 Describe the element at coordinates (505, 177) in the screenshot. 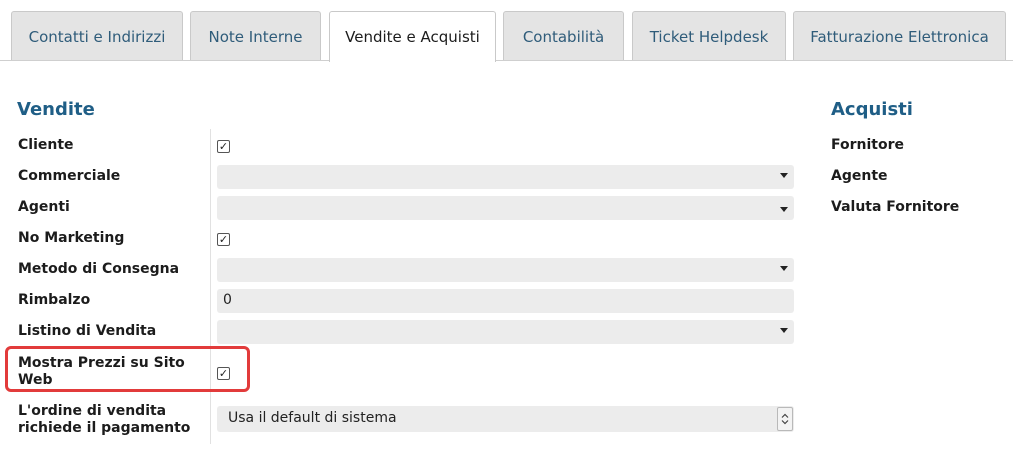

I see `select-commerciale` at that location.